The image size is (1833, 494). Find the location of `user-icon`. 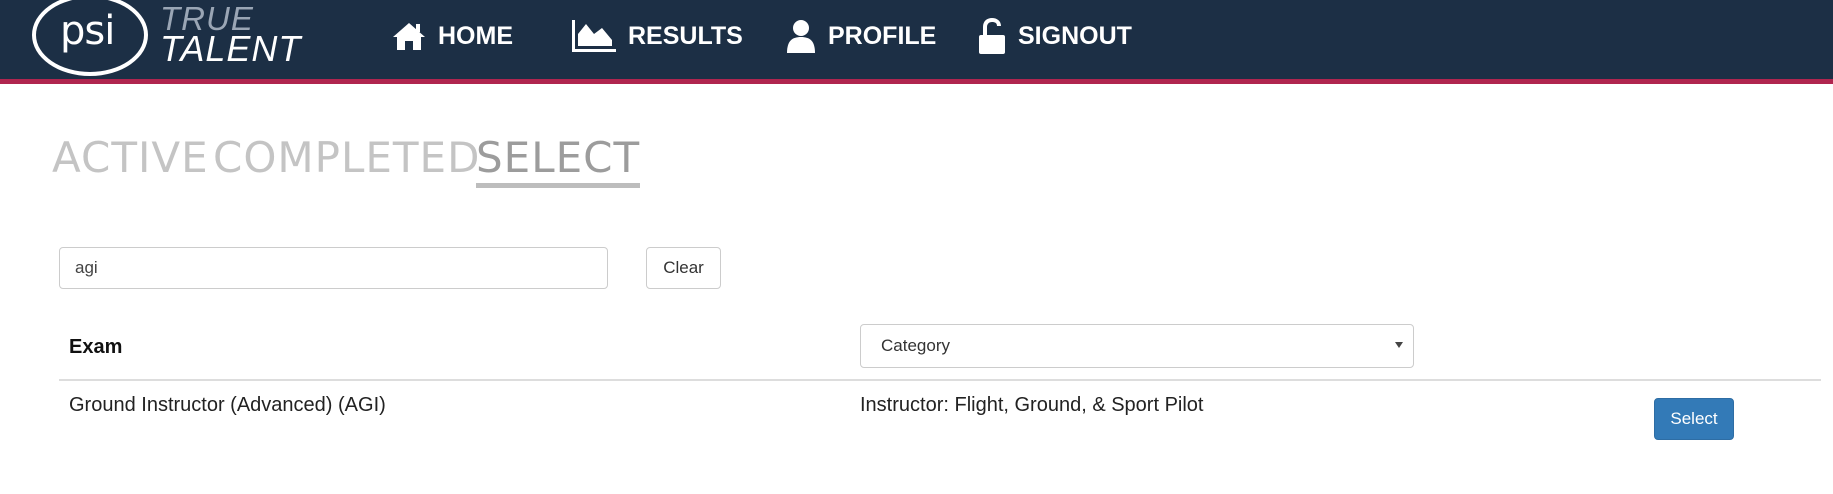

user-icon is located at coordinates (801, 36).